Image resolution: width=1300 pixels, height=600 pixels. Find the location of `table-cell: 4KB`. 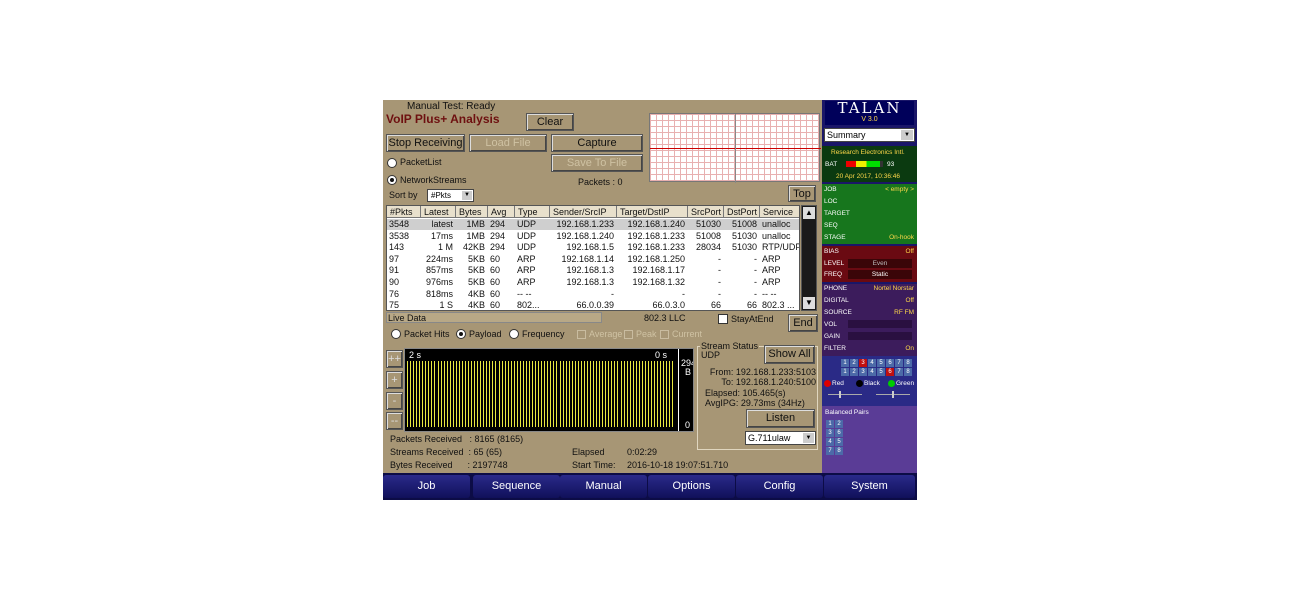

table-cell: 4KB is located at coordinates (476, 293).